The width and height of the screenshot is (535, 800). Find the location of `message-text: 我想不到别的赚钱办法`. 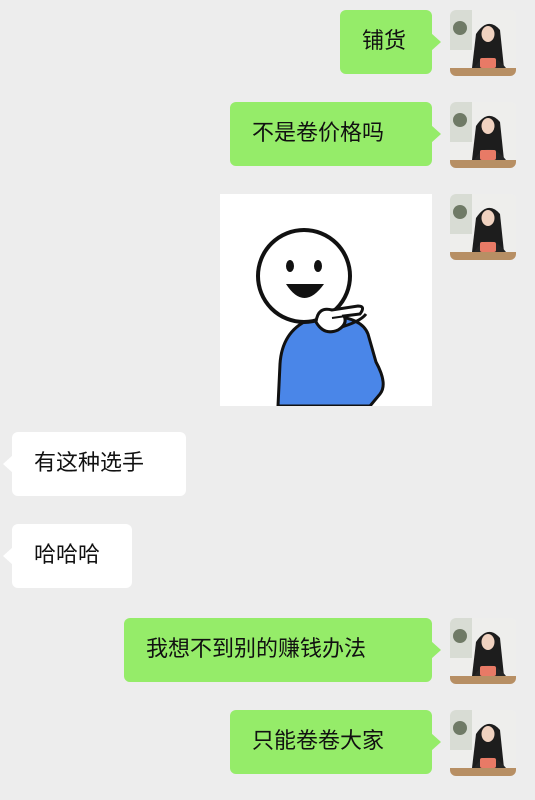

message-text: 我想不到别的赚钱办法 is located at coordinates (256, 649).